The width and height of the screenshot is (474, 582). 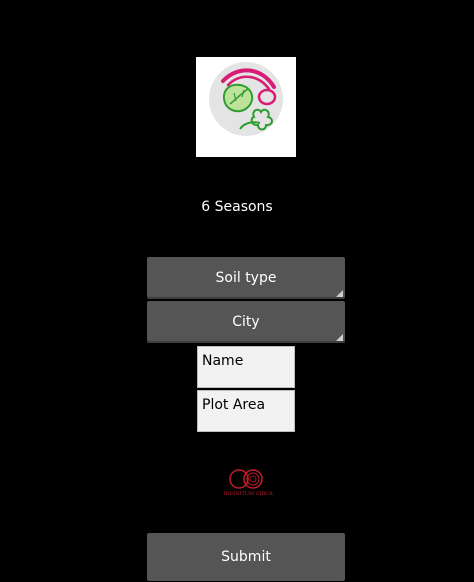 I want to click on name-input: Name, so click(x=246, y=367).